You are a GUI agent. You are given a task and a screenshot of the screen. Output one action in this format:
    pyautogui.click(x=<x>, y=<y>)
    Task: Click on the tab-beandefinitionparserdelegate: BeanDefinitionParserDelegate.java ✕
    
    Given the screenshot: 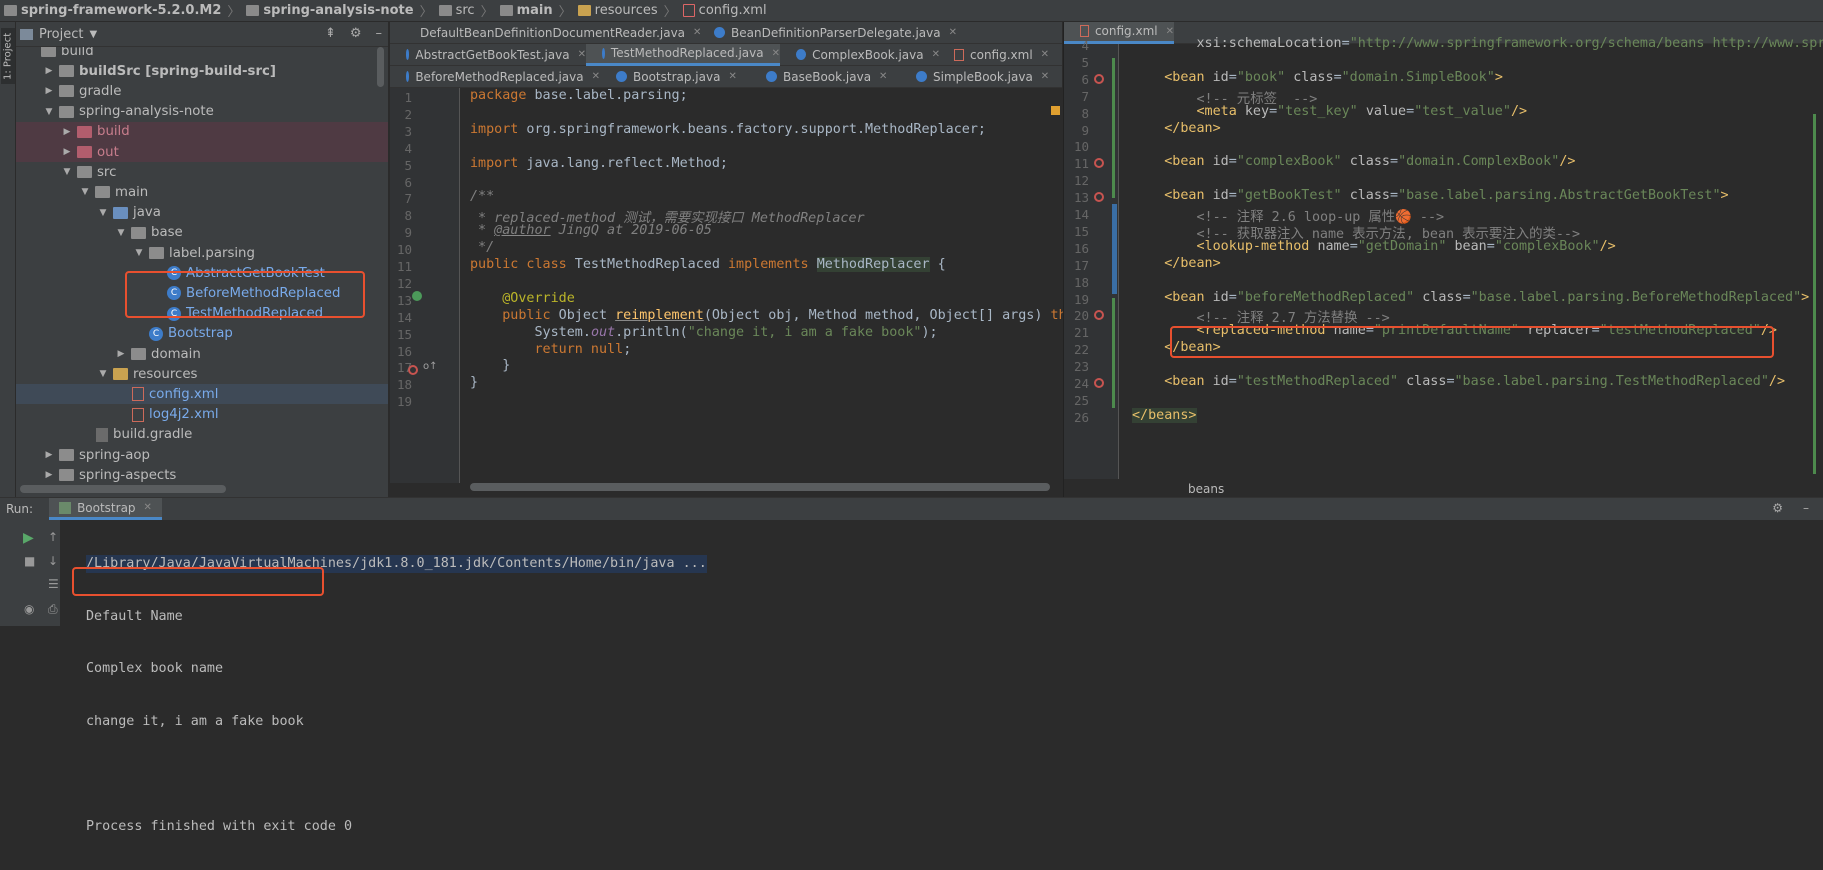 What is the action you would take?
    pyautogui.click(x=835, y=33)
    